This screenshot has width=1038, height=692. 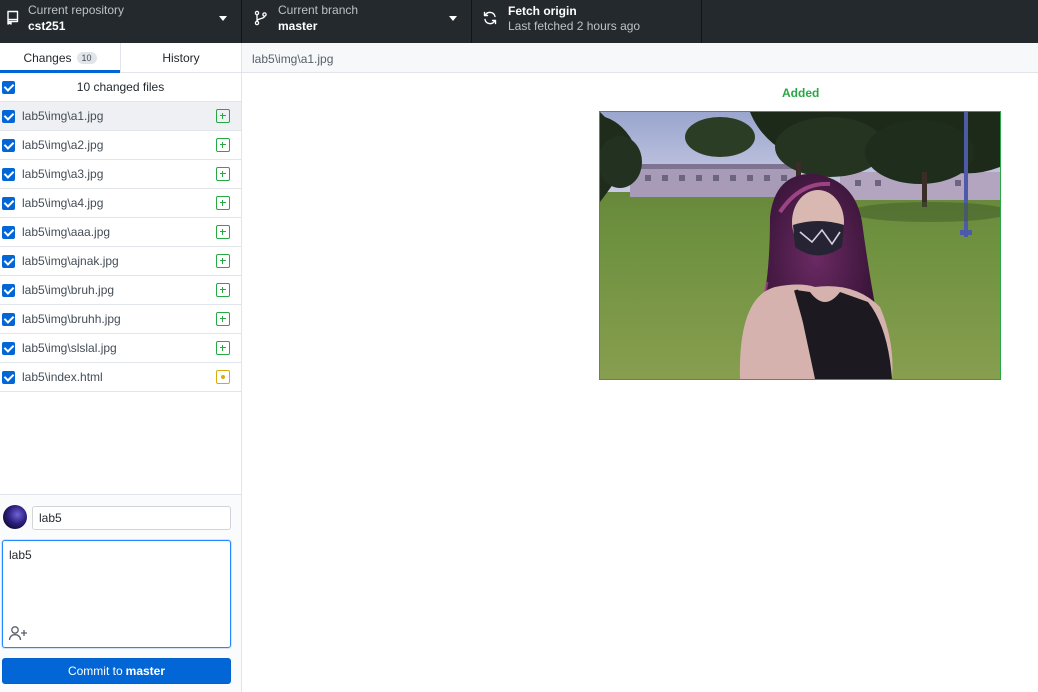 I want to click on file-modified-icon, so click(x=223, y=377).